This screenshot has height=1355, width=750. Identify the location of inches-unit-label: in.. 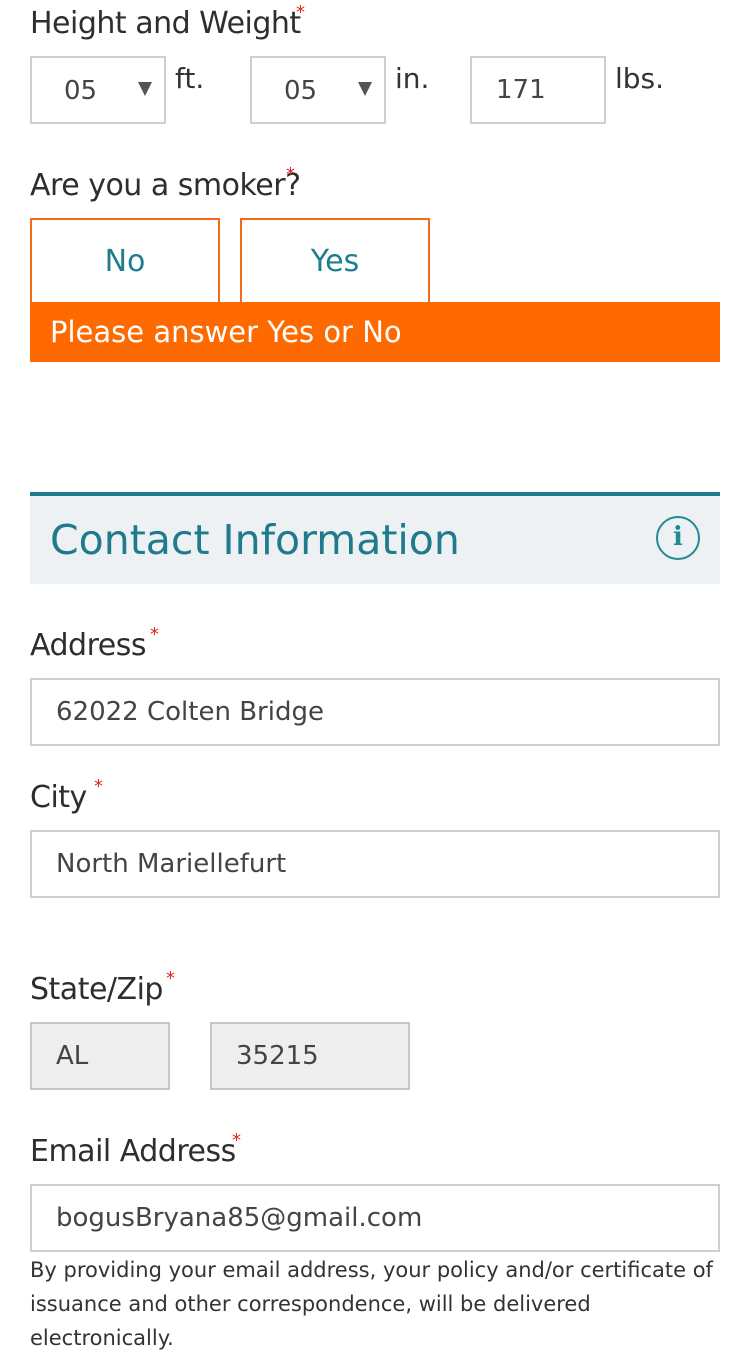
(412, 78).